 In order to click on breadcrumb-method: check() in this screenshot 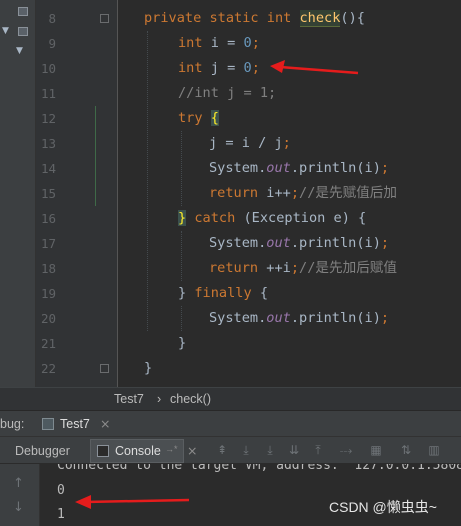, I will do `click(190, 399)`.